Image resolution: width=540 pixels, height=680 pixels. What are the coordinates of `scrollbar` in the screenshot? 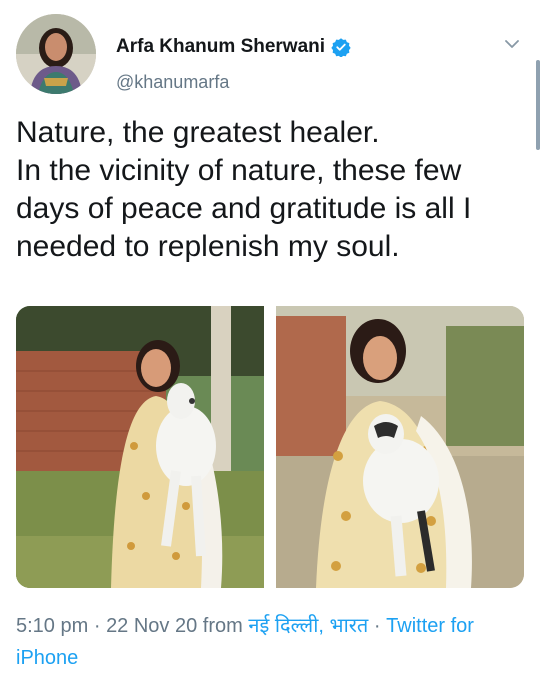 It's located at (538, 105).